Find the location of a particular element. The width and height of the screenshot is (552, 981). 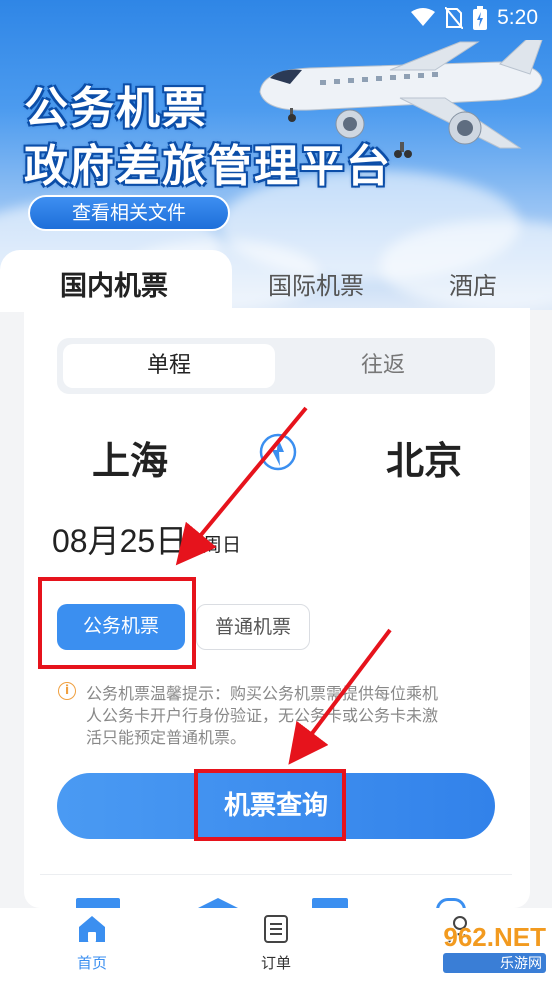

site-watermark: 962.NET 乐游网 is located at coordinates (494, 947).